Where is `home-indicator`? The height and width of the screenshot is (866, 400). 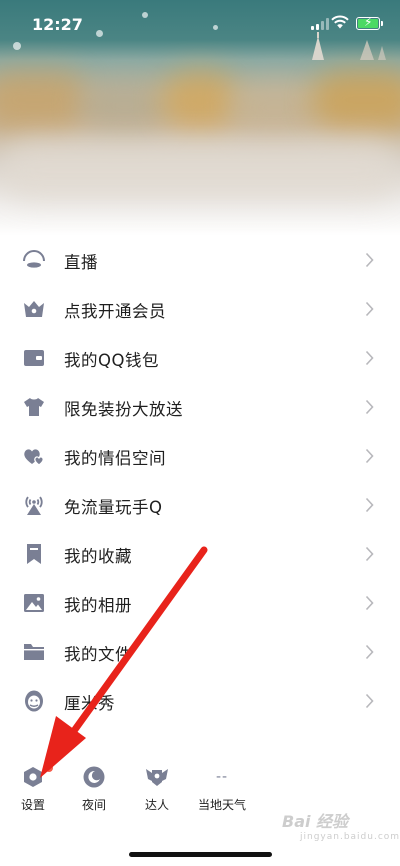
home-indicator is located at coordinates (200, 854).